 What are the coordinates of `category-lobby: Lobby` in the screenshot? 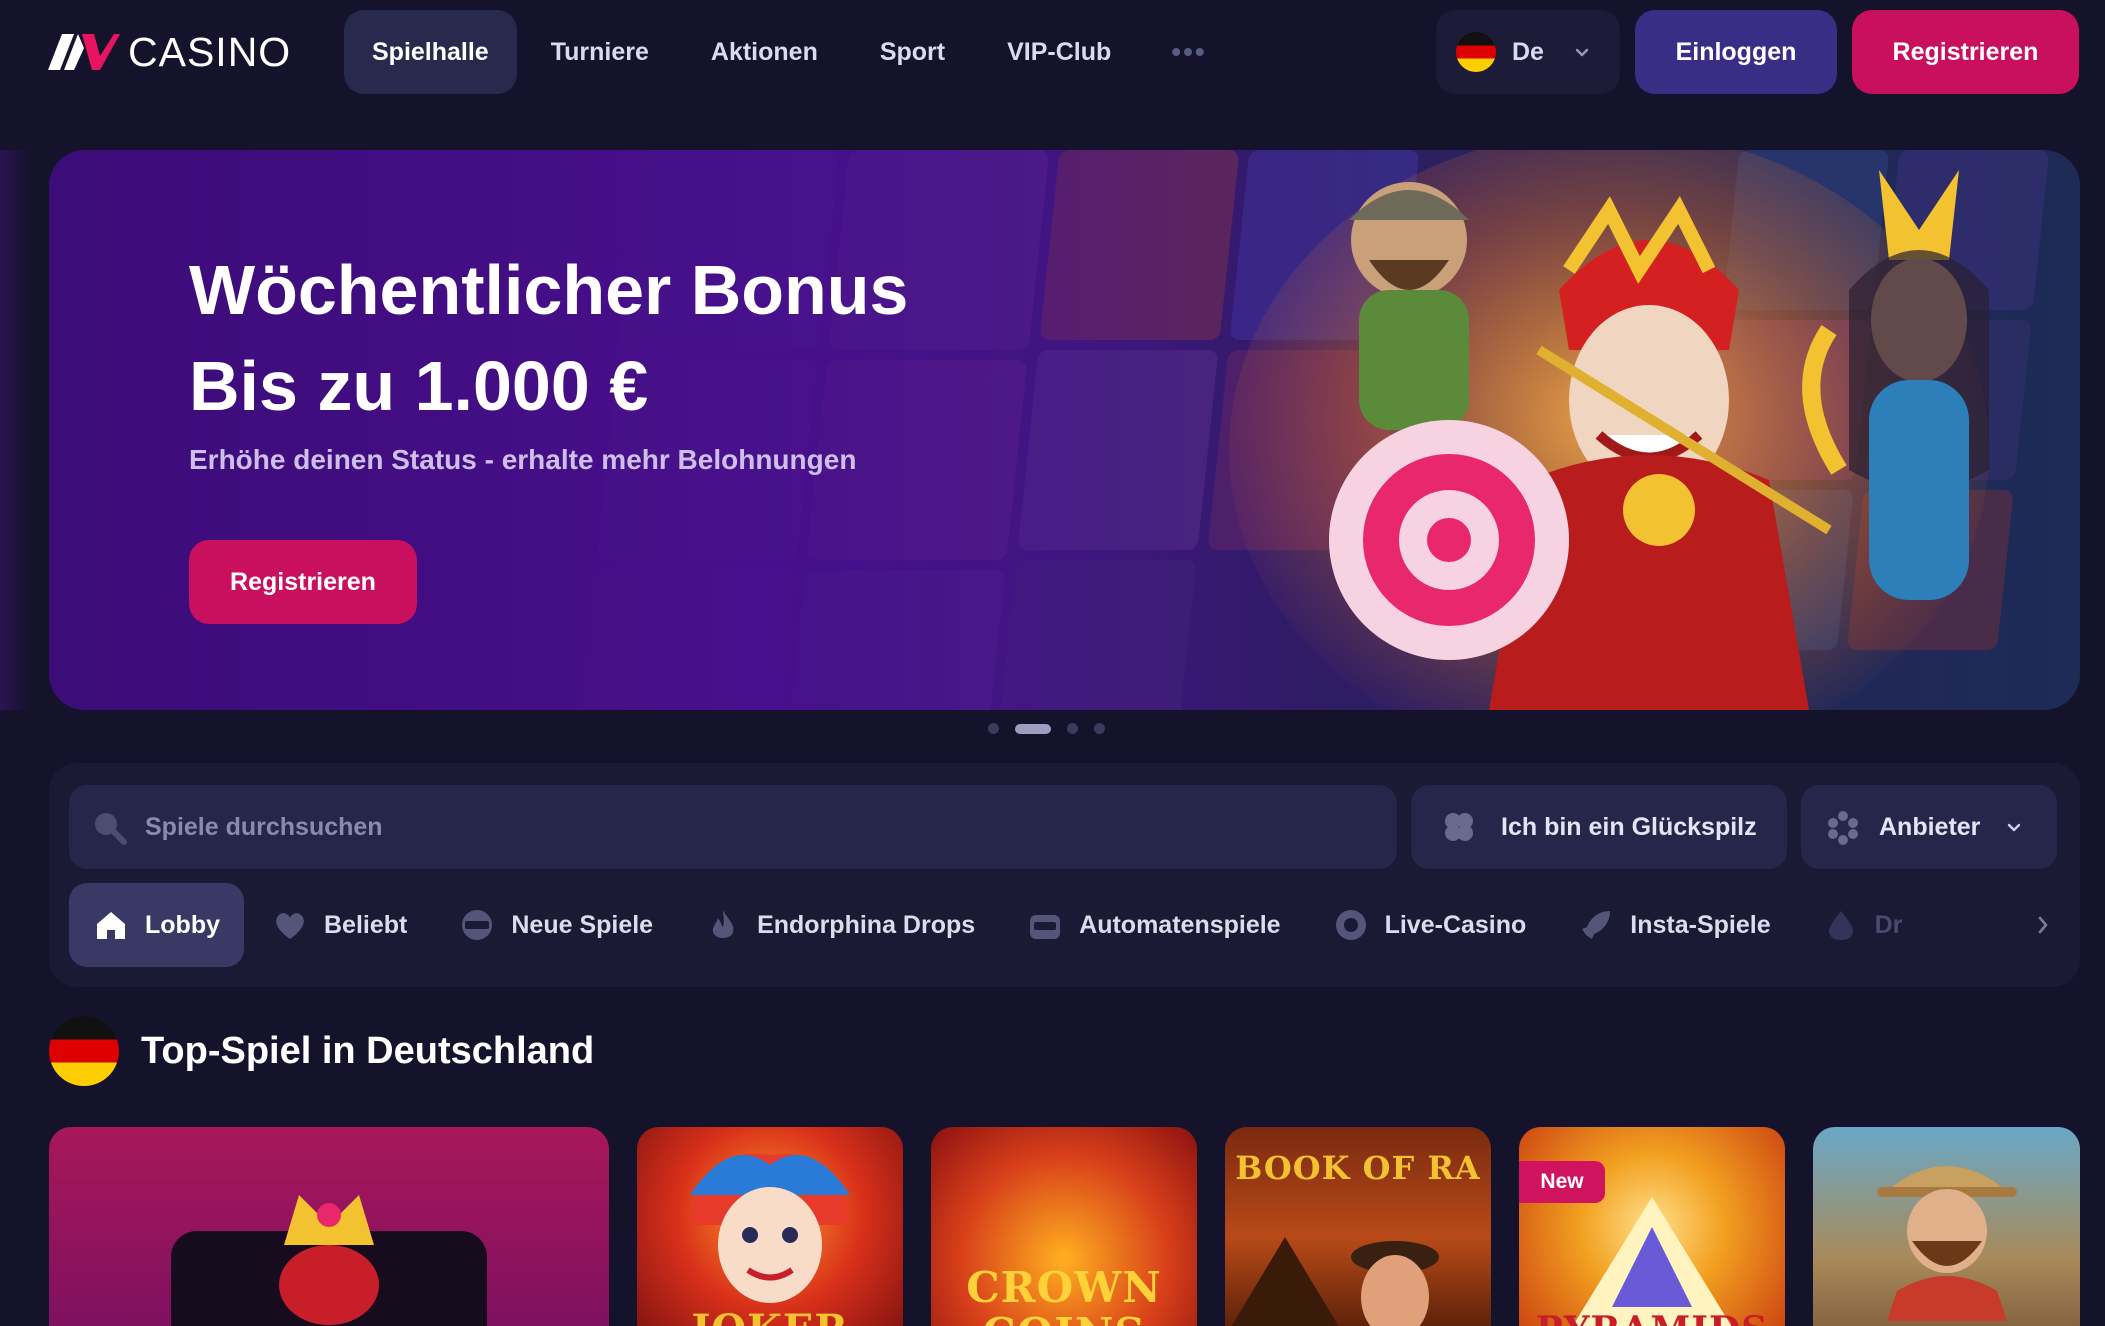 It's located at (156, 925).